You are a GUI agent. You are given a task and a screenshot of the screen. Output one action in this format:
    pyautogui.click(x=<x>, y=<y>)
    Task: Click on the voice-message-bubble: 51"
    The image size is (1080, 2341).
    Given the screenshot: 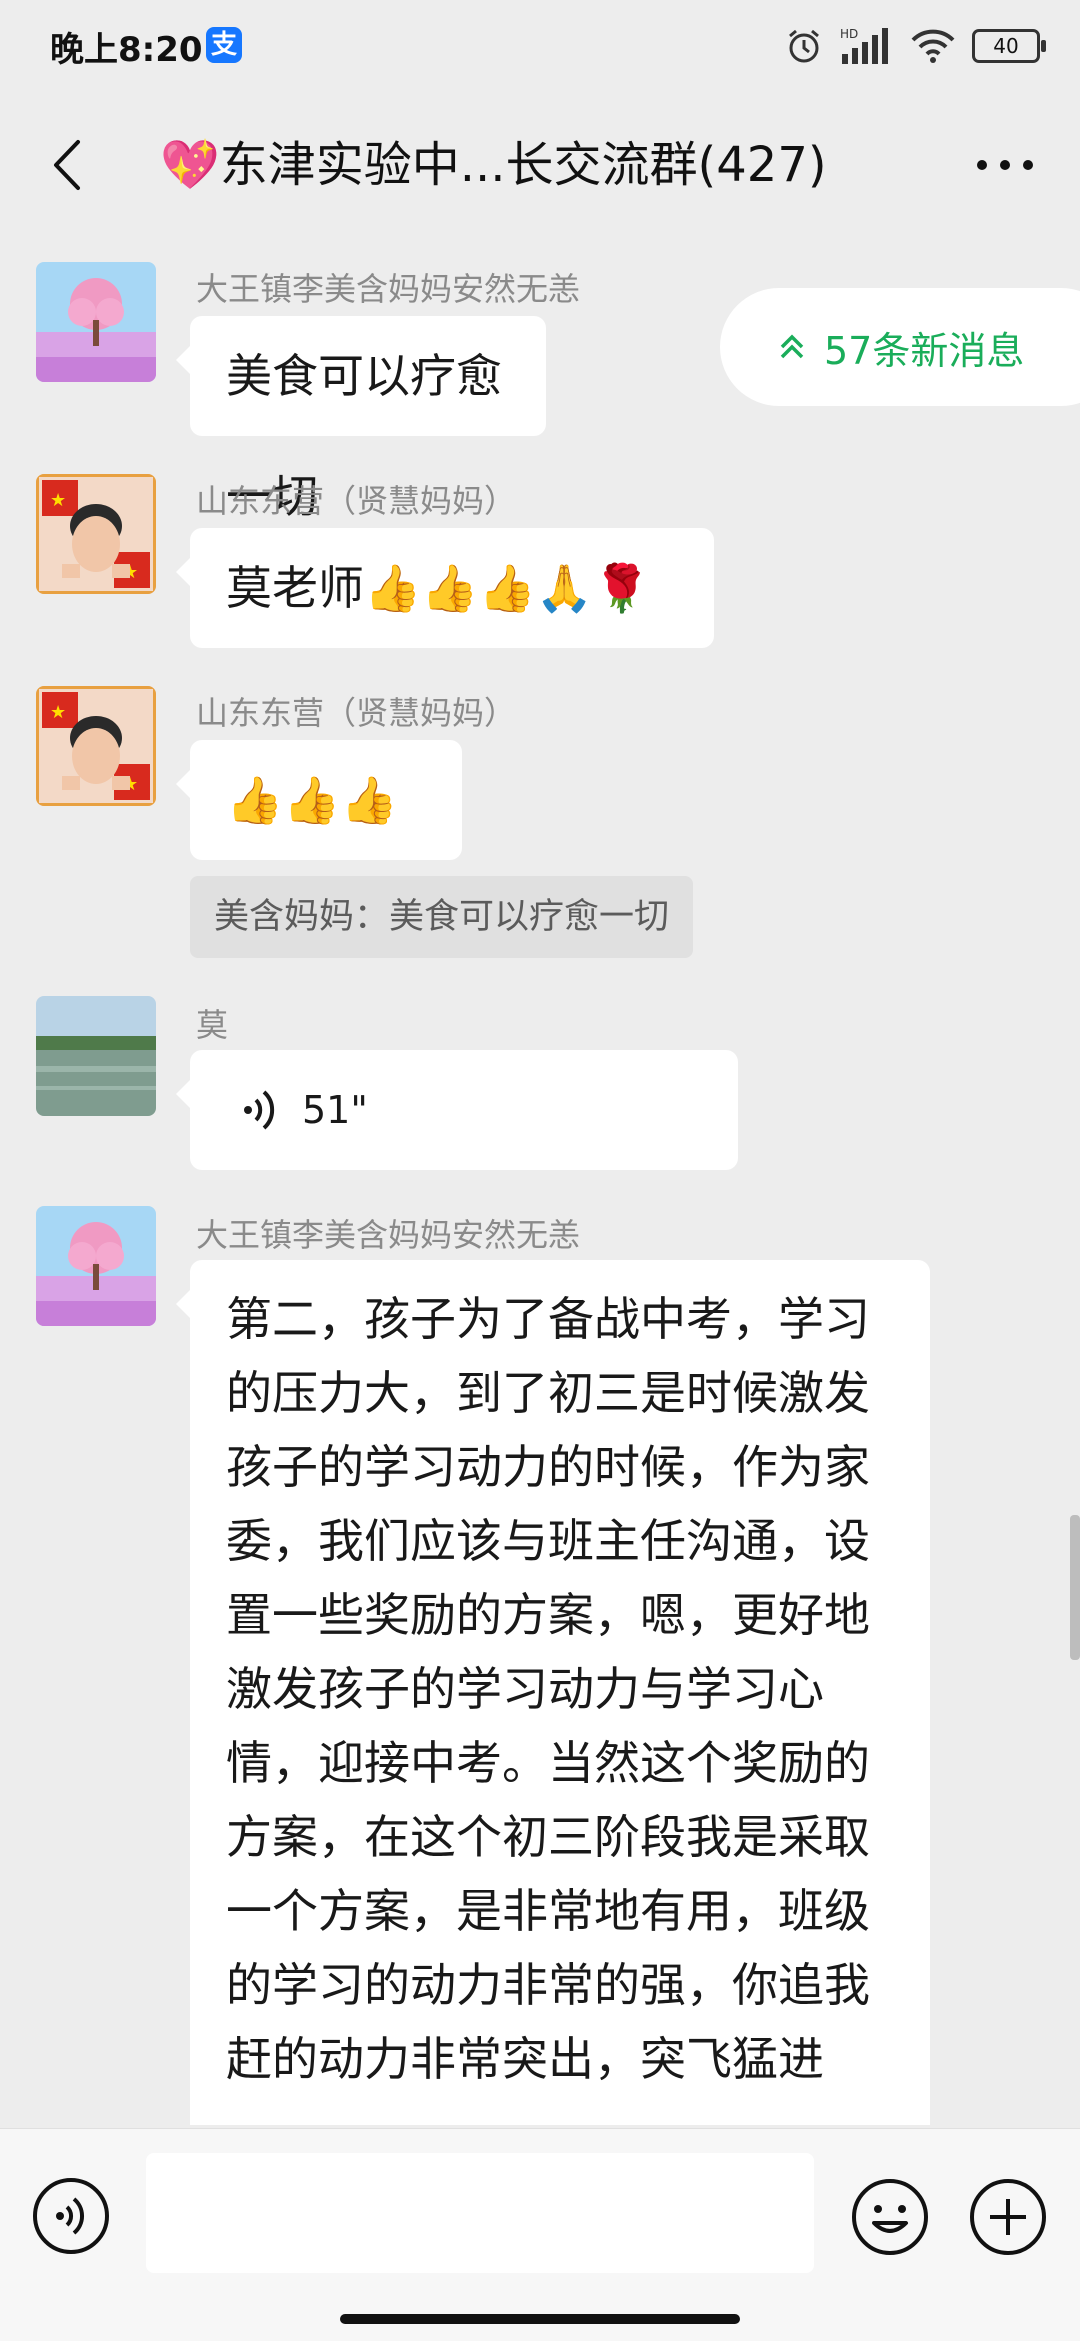 What is the action you would take?
    pyautogui.click(x=457, y=1110)
    